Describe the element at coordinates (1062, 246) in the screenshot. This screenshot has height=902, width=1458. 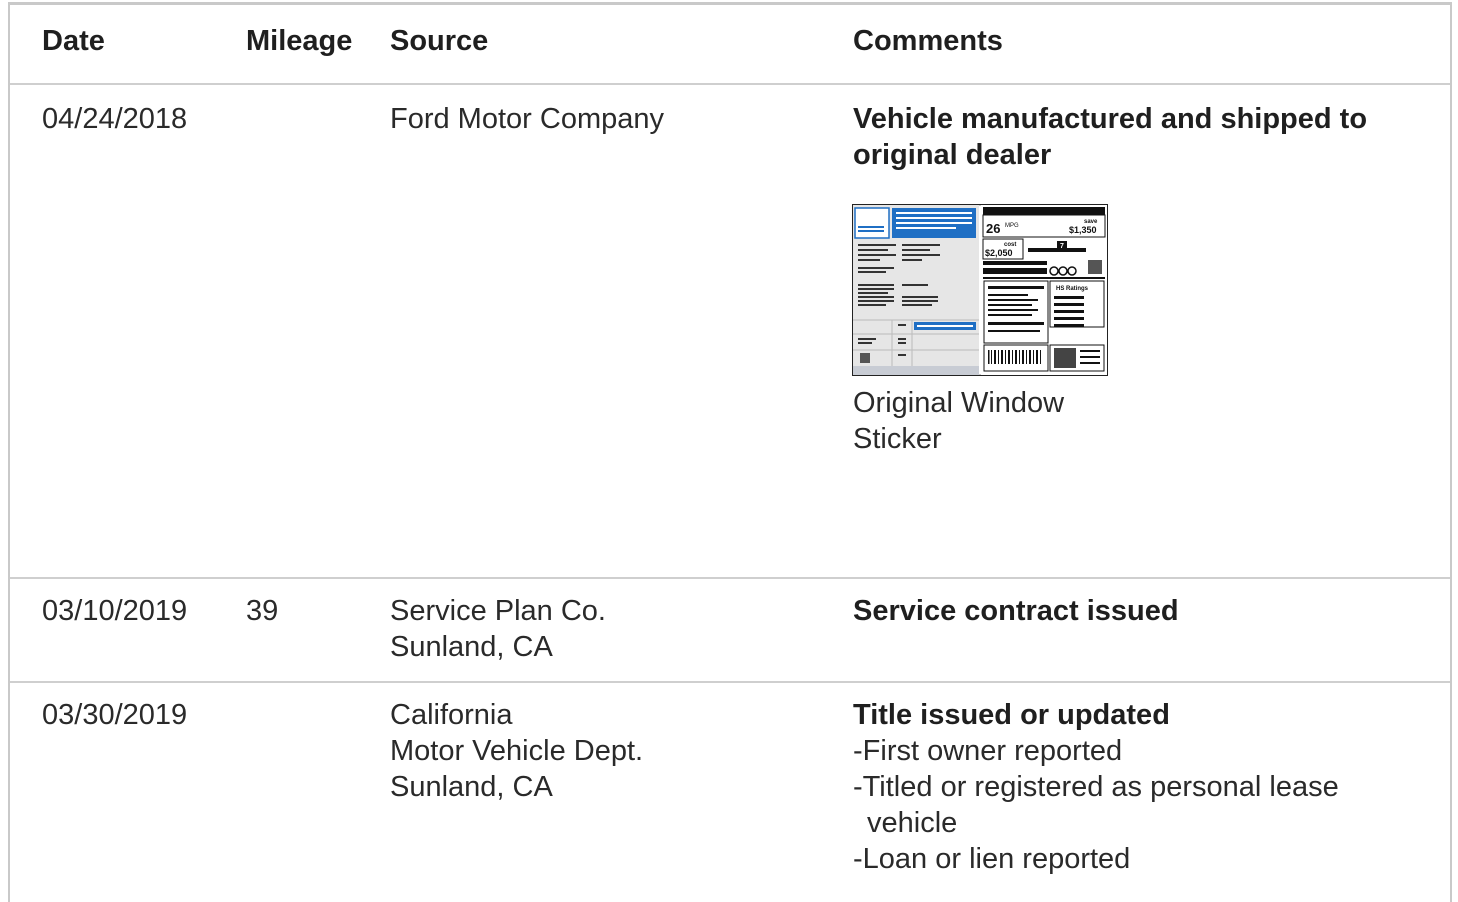
I see `sticker-rating: 7` at that location.